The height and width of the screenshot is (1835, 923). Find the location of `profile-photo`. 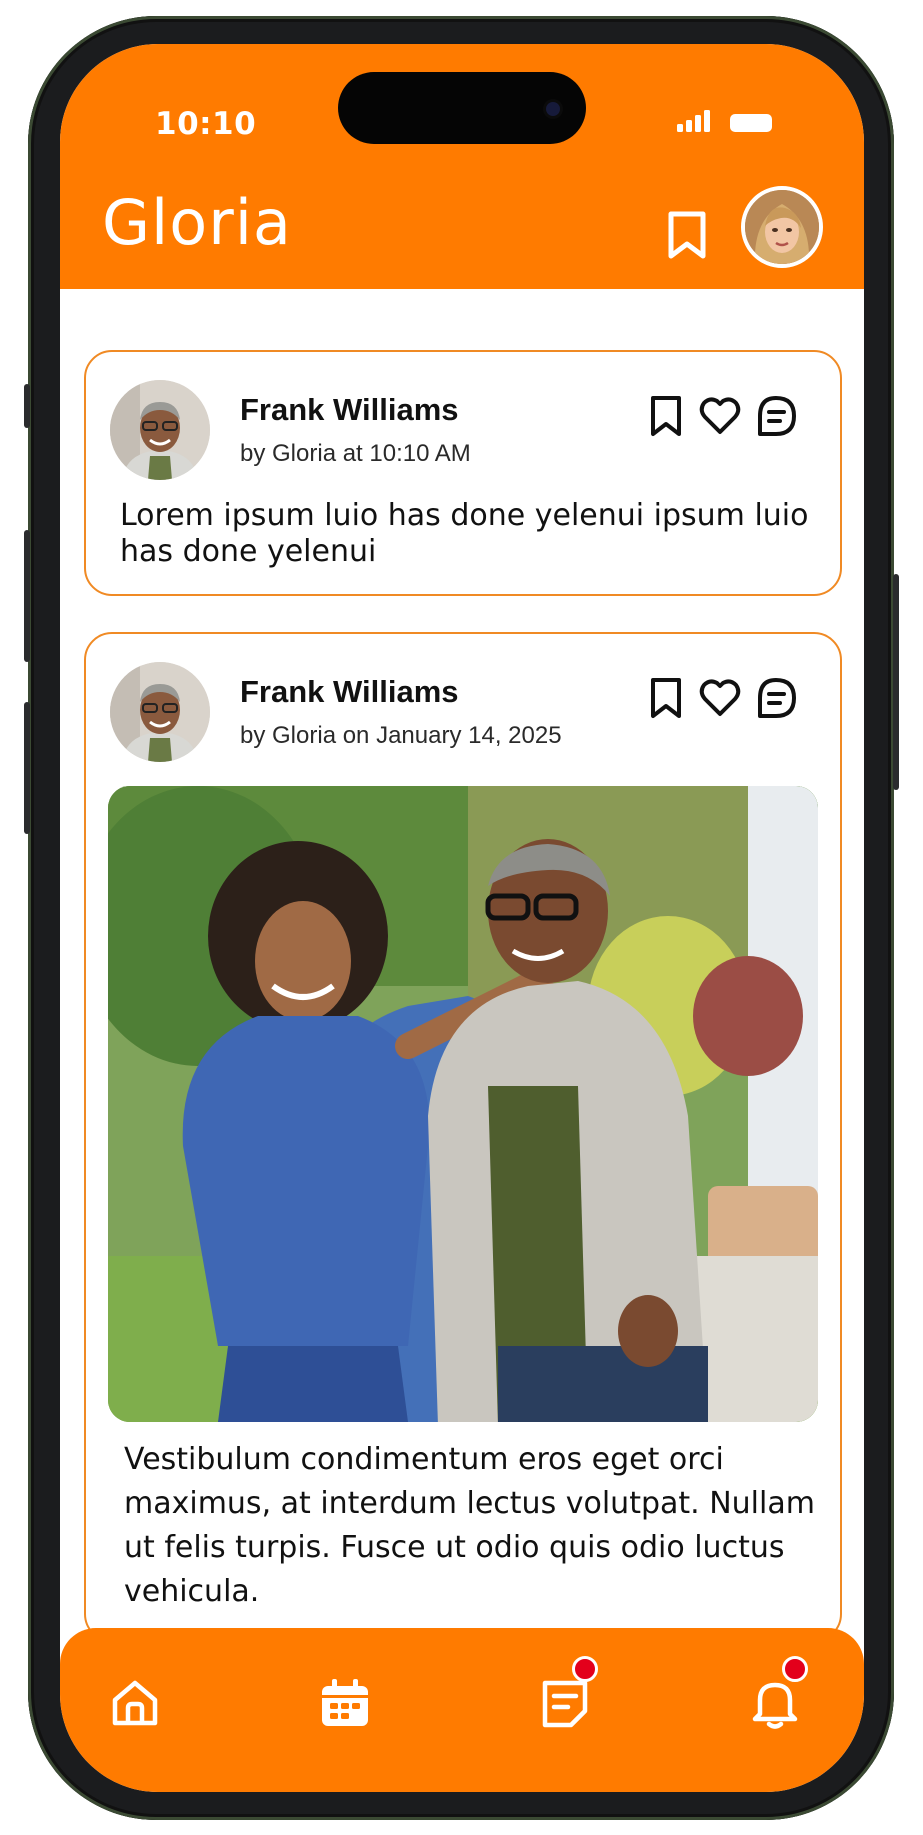

profile-photo is located at coordinates (782, 227).